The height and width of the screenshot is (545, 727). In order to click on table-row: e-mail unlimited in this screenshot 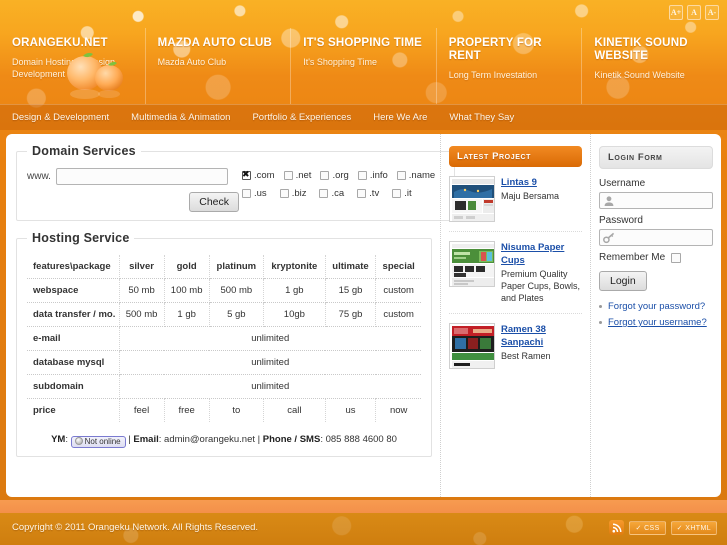, I will do `click(224, 338)`.